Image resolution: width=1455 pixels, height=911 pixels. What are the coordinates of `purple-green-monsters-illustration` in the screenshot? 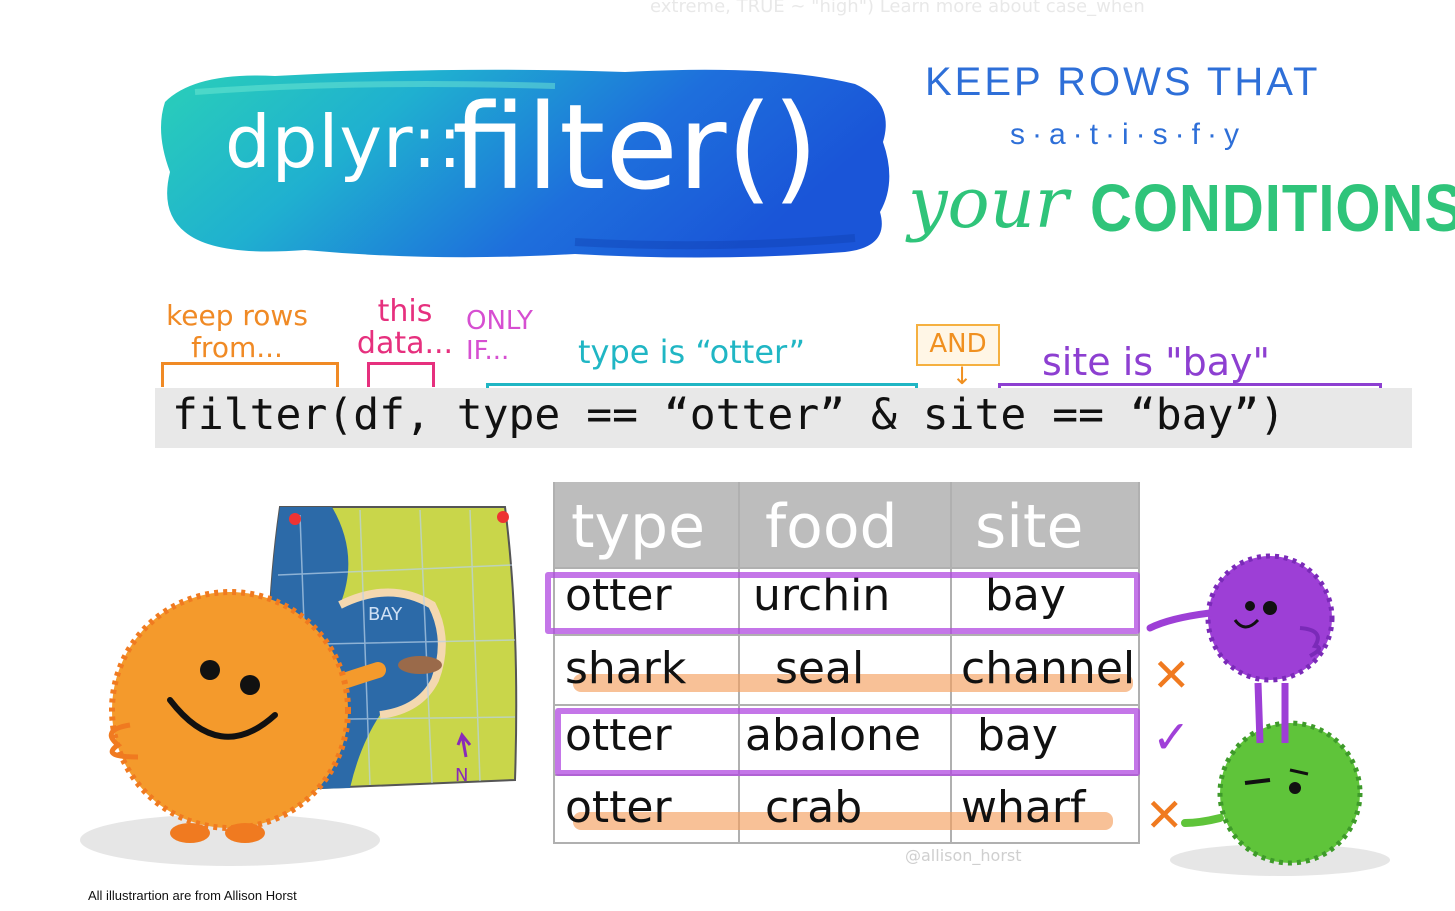 It's located at (1268, 714).